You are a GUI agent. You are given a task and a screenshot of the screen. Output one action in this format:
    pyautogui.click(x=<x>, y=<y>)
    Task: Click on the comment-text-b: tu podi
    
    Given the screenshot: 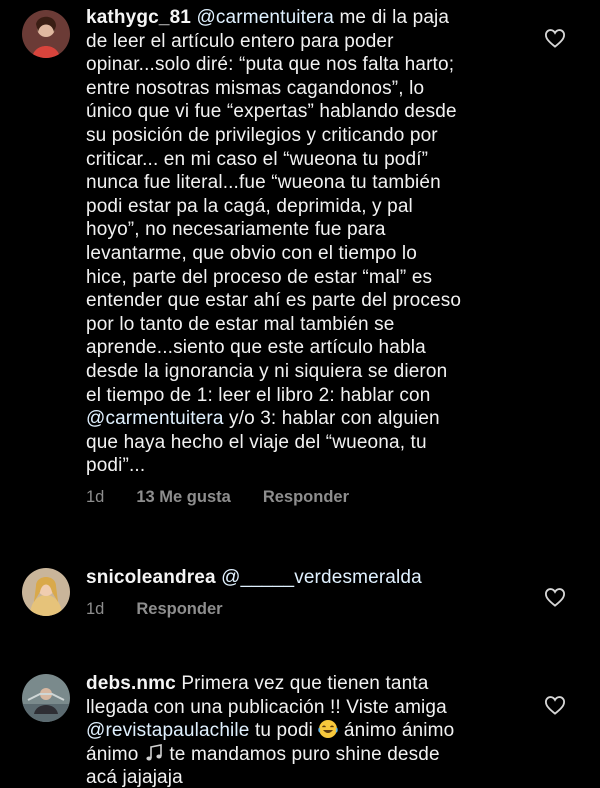 What is the action you would take?
    pyautogui.click(x=284, y=731)
    